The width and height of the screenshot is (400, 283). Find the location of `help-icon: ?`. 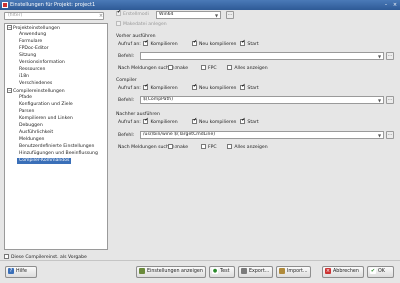

help-icon: ? is located at coordinates (11, 270).